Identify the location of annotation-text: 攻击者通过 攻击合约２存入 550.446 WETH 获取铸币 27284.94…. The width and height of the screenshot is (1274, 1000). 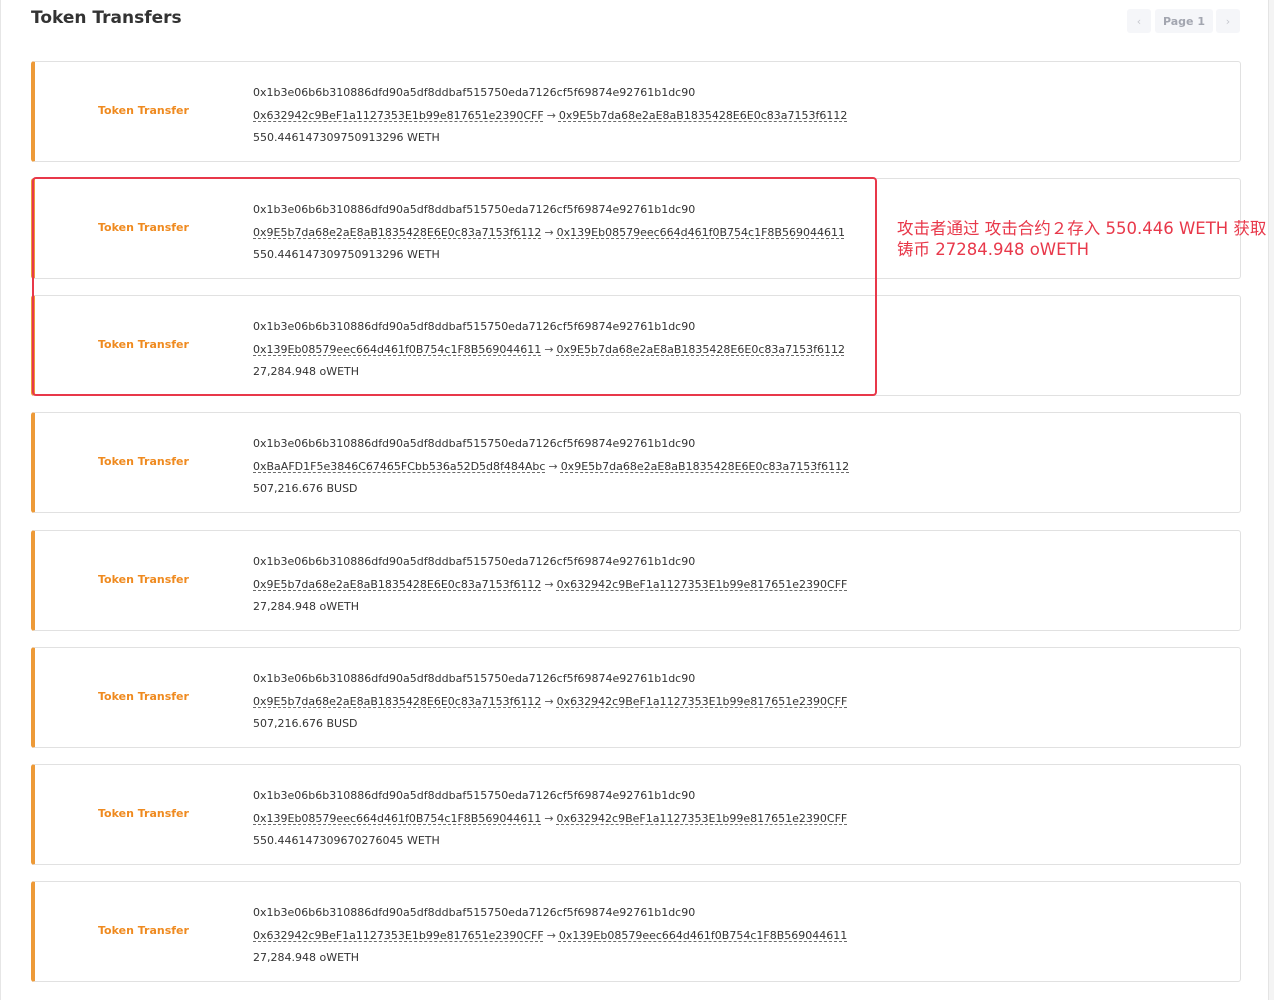
(1082, 239).